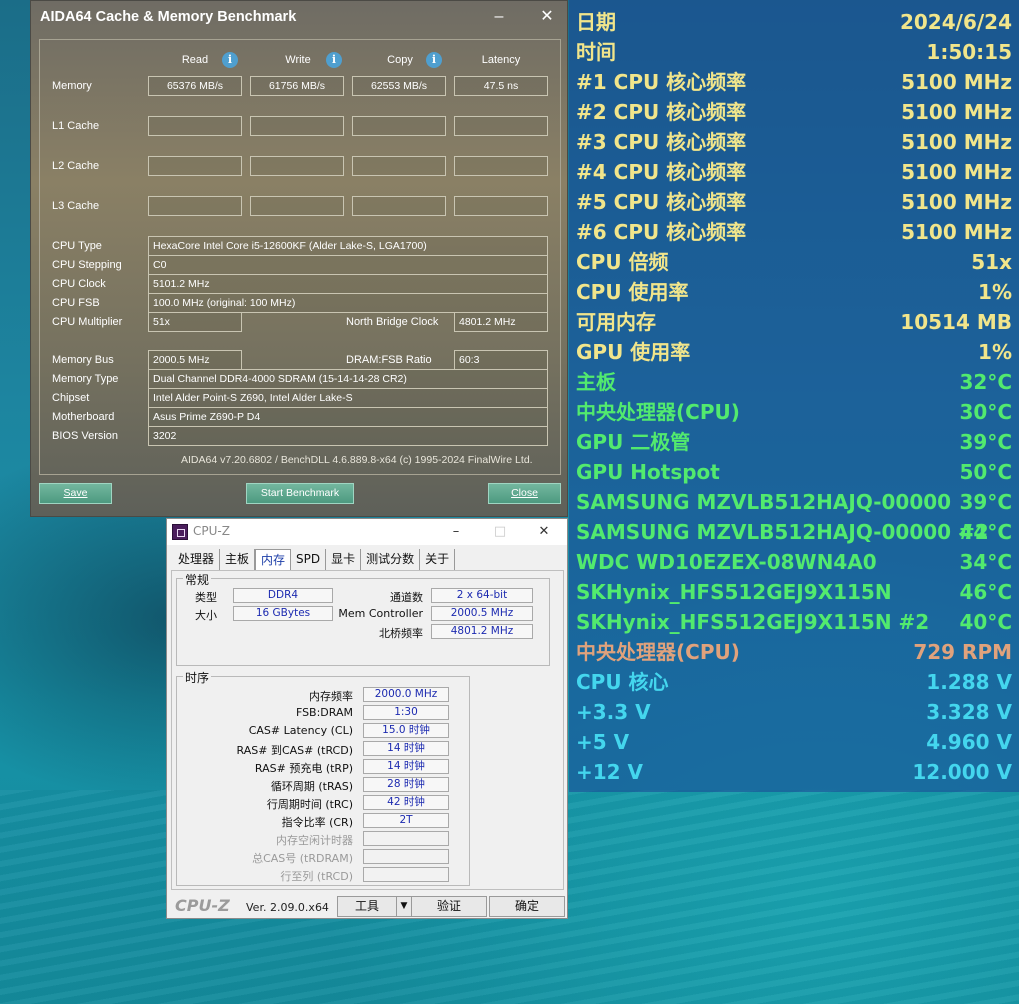  I want to click on cpuz-bottom-bar: CPU-Z Ver. 2.09.0.x64 工具 ▼ 验证 确定, so click(367, 906).